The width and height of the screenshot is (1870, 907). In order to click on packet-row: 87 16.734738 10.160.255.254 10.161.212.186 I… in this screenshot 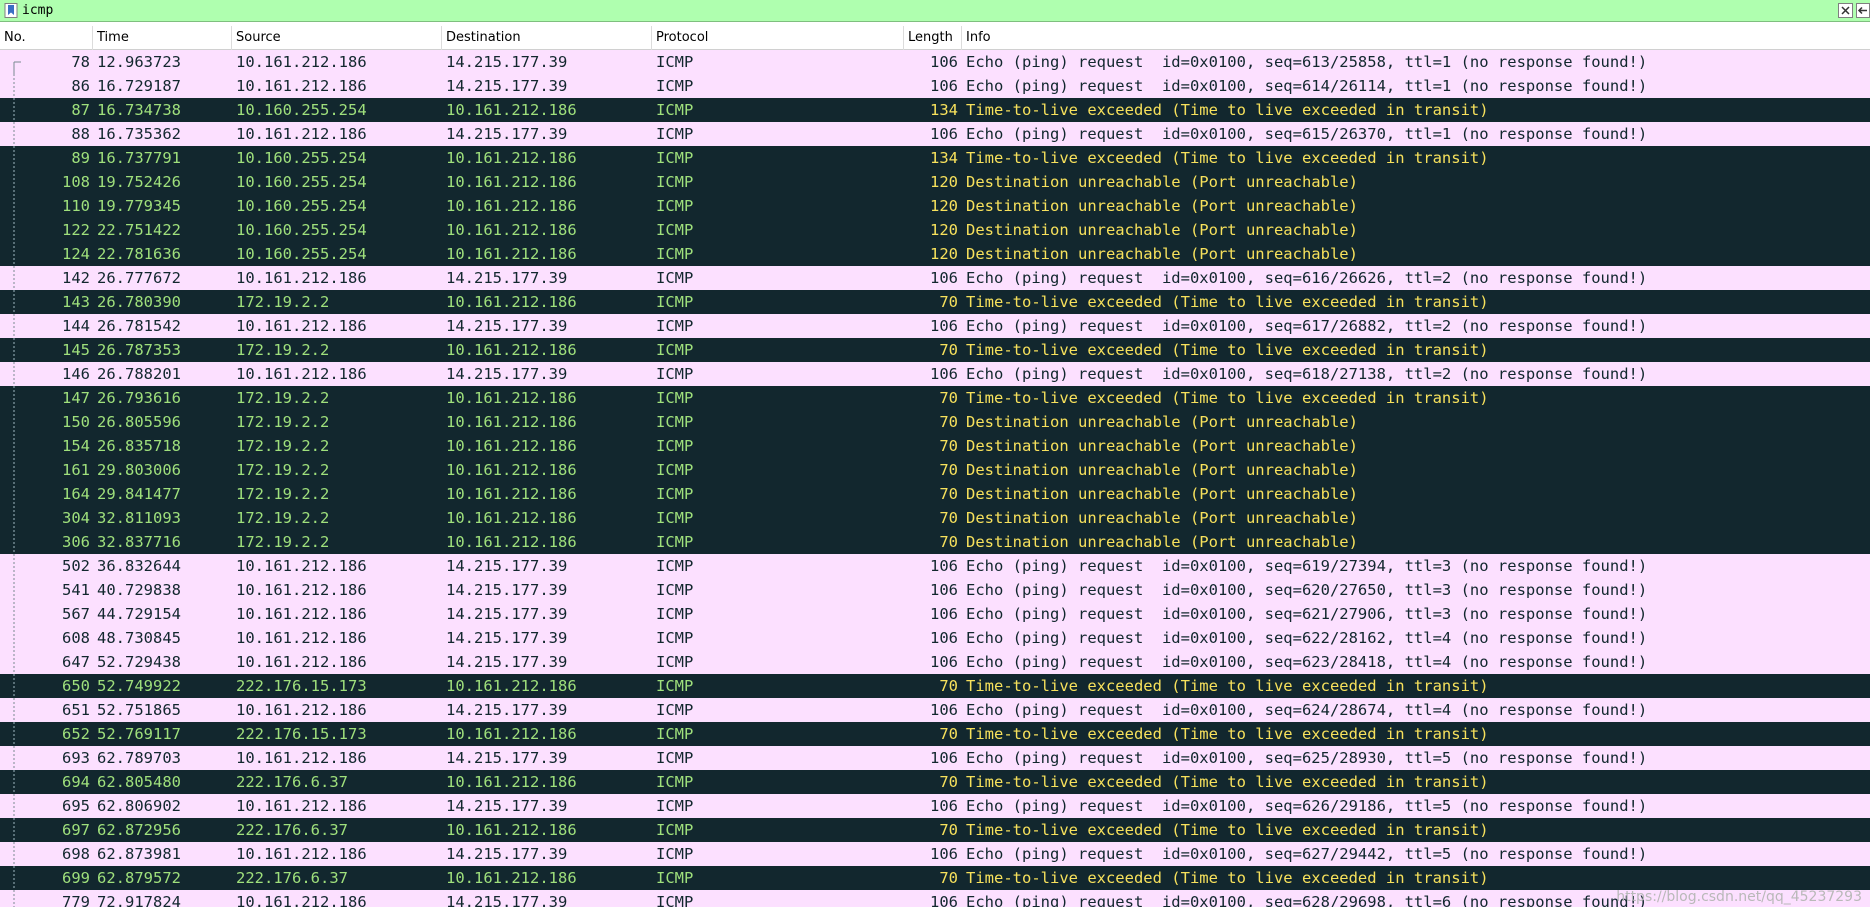, I will do `click(935, 110)`.